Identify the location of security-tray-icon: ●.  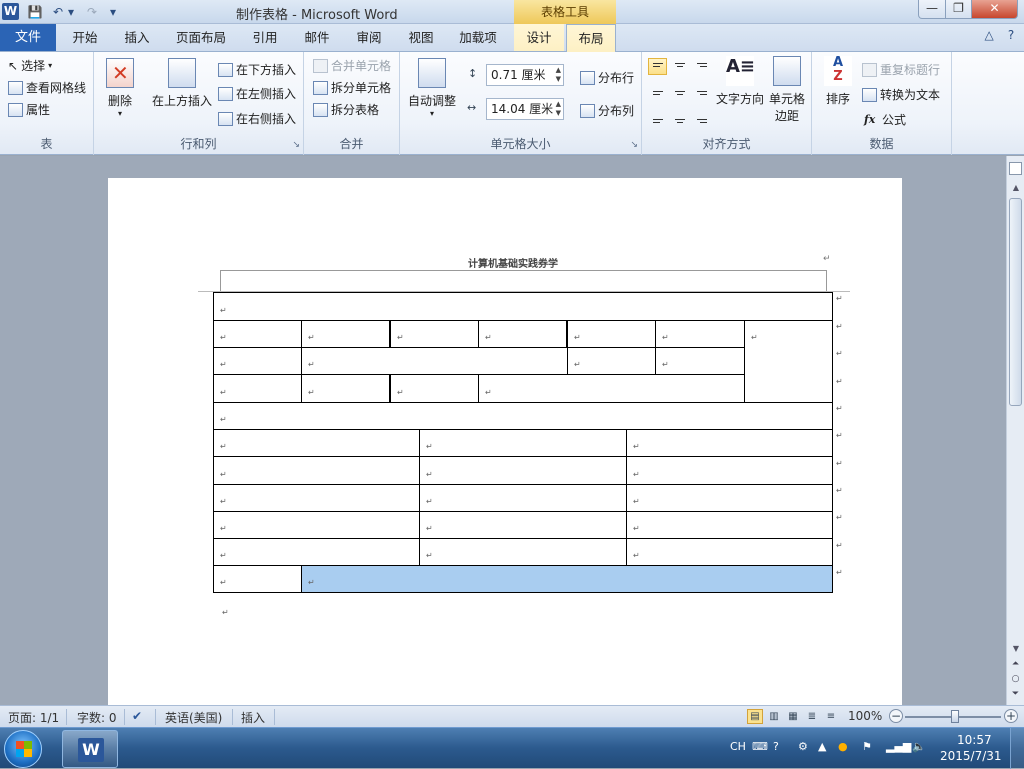
(843, 746).